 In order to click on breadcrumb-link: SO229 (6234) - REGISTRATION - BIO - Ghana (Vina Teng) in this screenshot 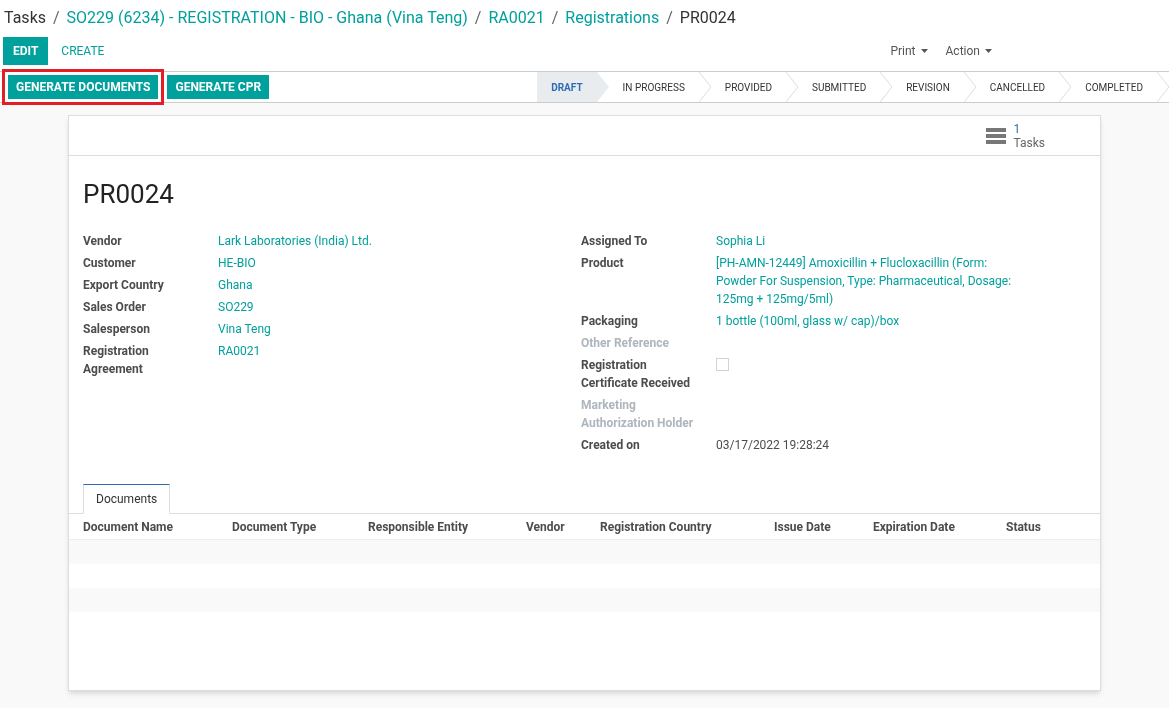, I will do `click(267, 18)`.